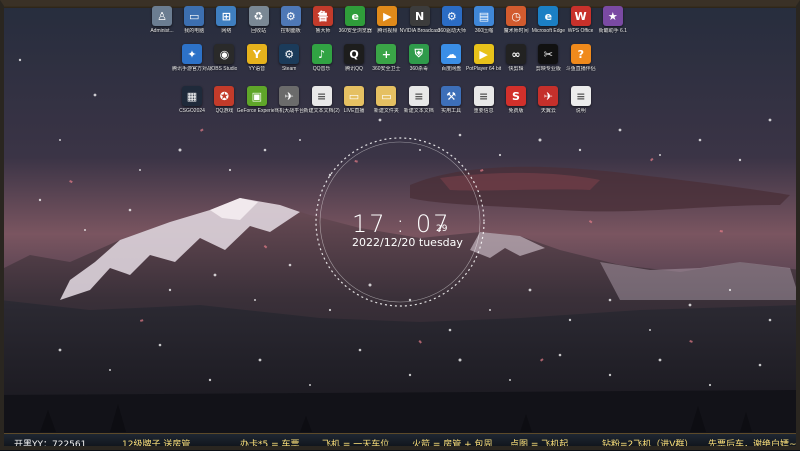  I want to click on desktop-shortcut: ≡ 新建文本文档, so click(419, 105).